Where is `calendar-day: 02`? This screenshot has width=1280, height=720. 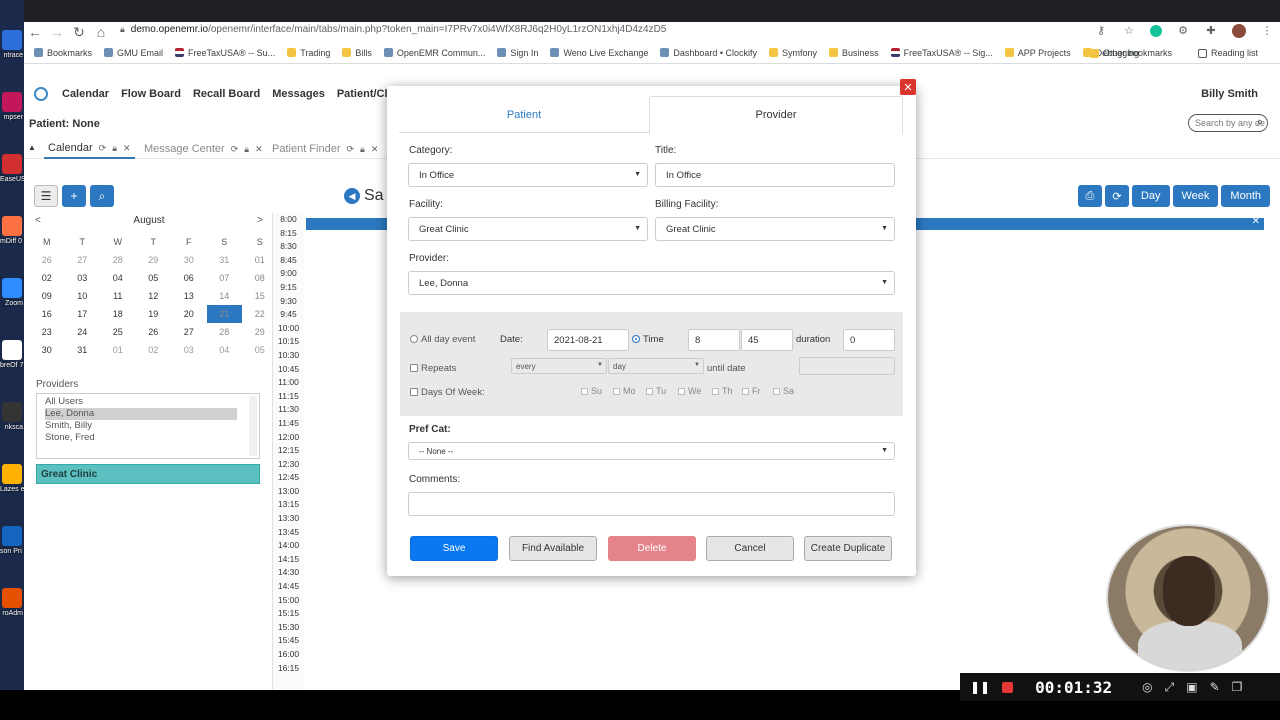 calendar-day: 02 is located at coordinates (154, 350).